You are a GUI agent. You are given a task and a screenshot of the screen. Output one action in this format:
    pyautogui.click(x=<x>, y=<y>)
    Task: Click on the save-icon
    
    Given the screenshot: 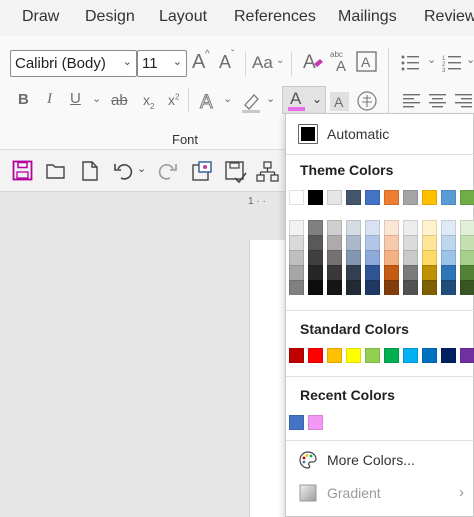 What is the action you would take?
    pyautogui.click(x=23, y=171)
    